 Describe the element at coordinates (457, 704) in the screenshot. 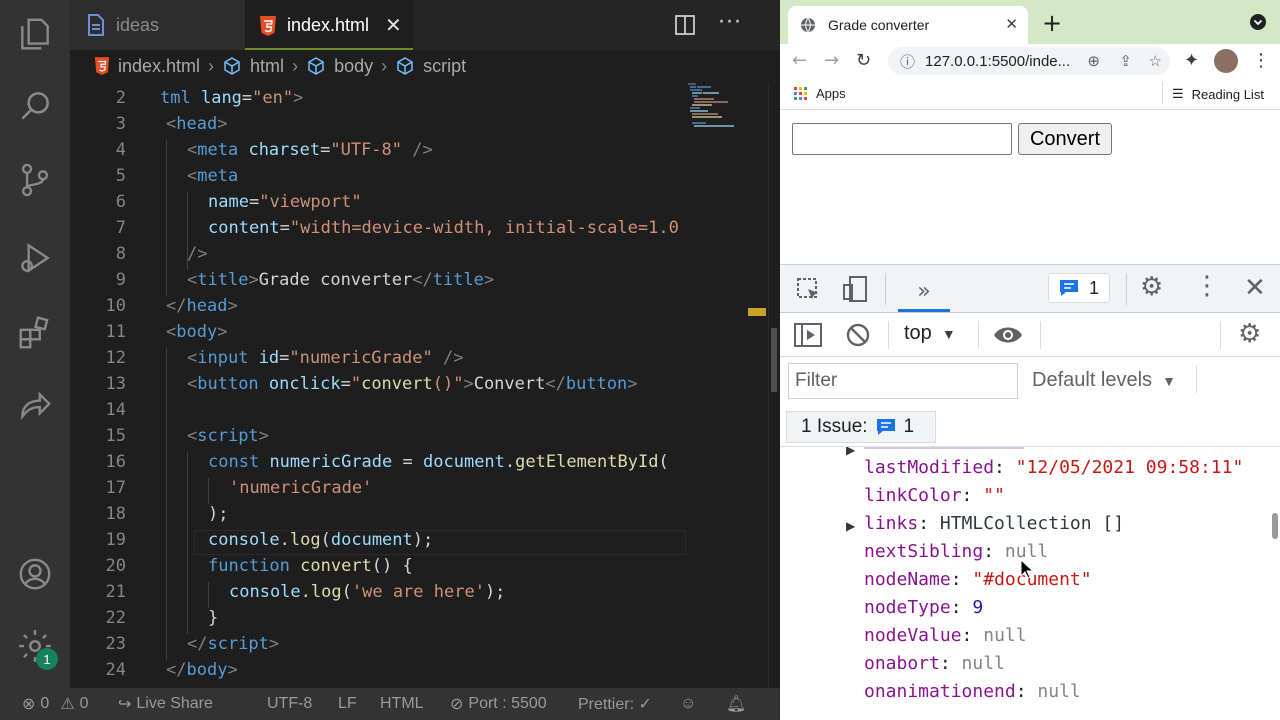

I see `stop-circle-icon: ⊘` at that location.